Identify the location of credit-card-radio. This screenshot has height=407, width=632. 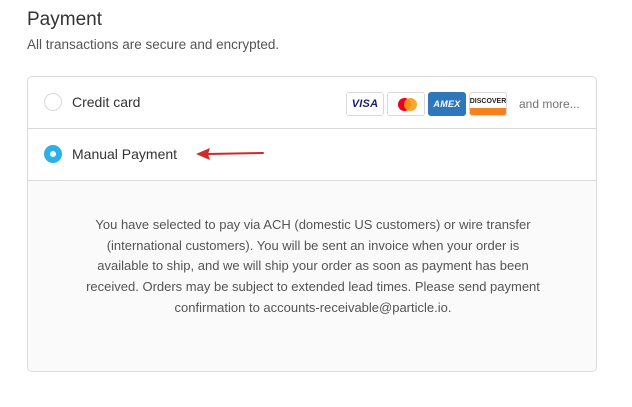
(53, 102).